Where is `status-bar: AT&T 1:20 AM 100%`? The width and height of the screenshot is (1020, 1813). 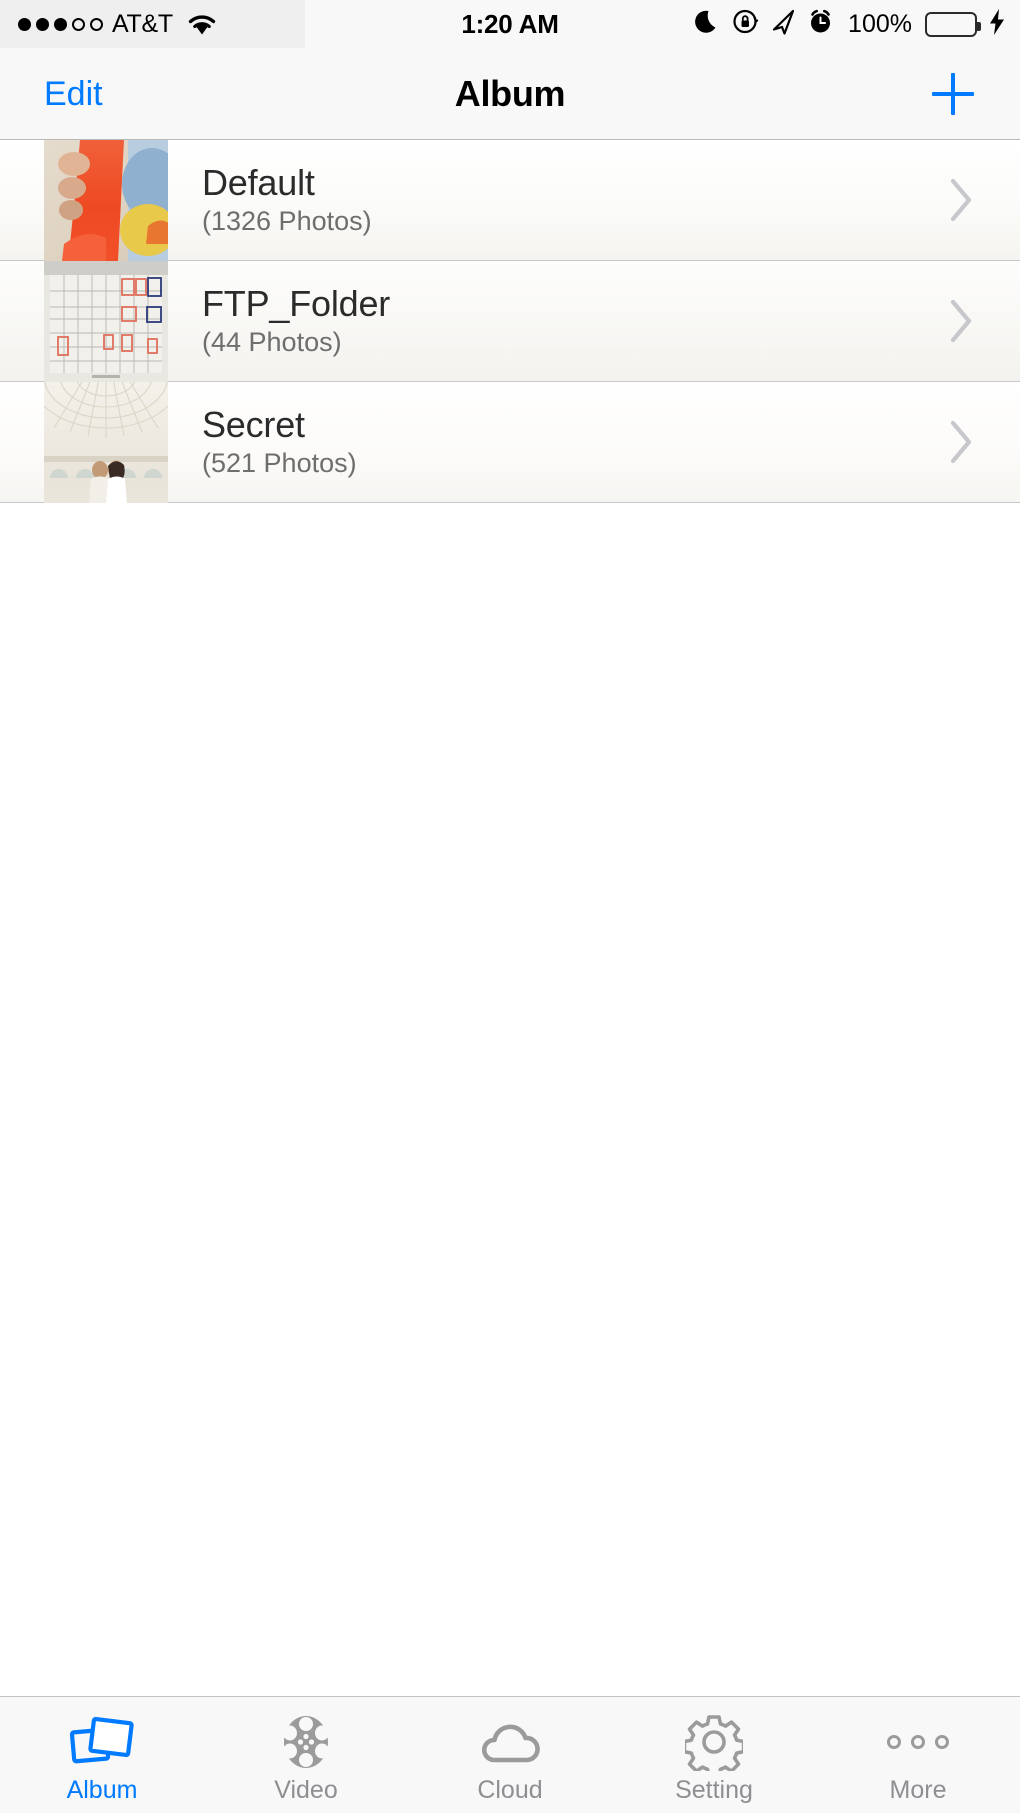 status-bar: AT&T 1:20 AM 100% is located at coordinates (510, 24).